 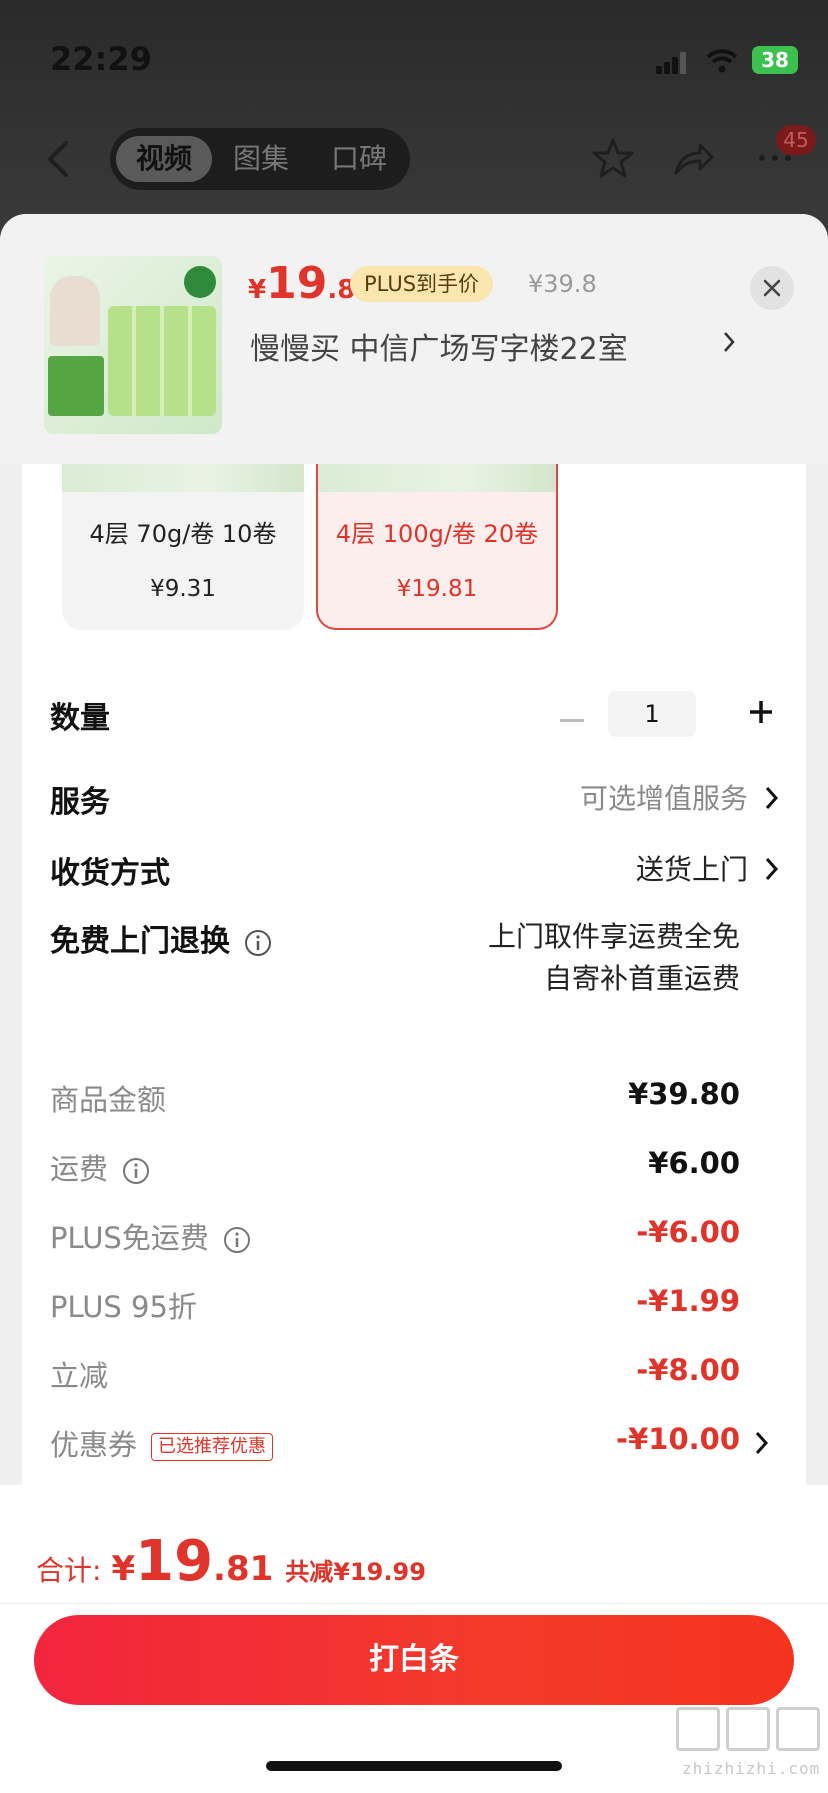 I want to click on plus-discount-row: PLUS 95折 -¥1.99, so click(x=410, y=1304).